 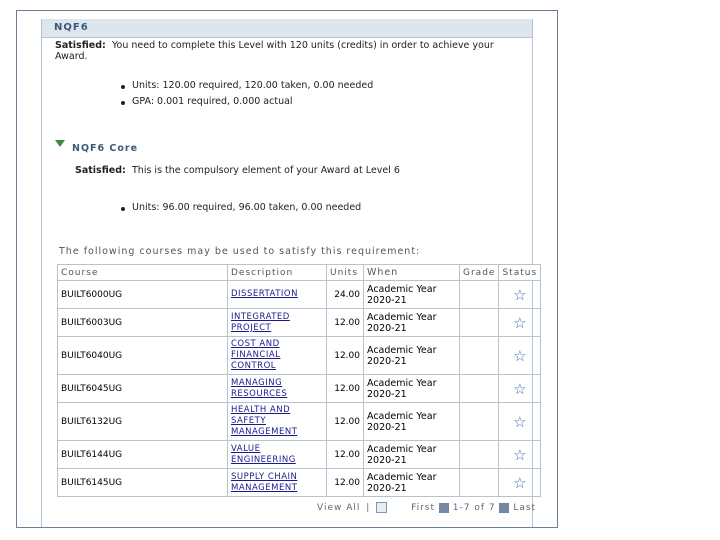 What do you see at coordinates (423, 508) in the screenshot?
I see `first-link: First` at bounding box center [423, 508].